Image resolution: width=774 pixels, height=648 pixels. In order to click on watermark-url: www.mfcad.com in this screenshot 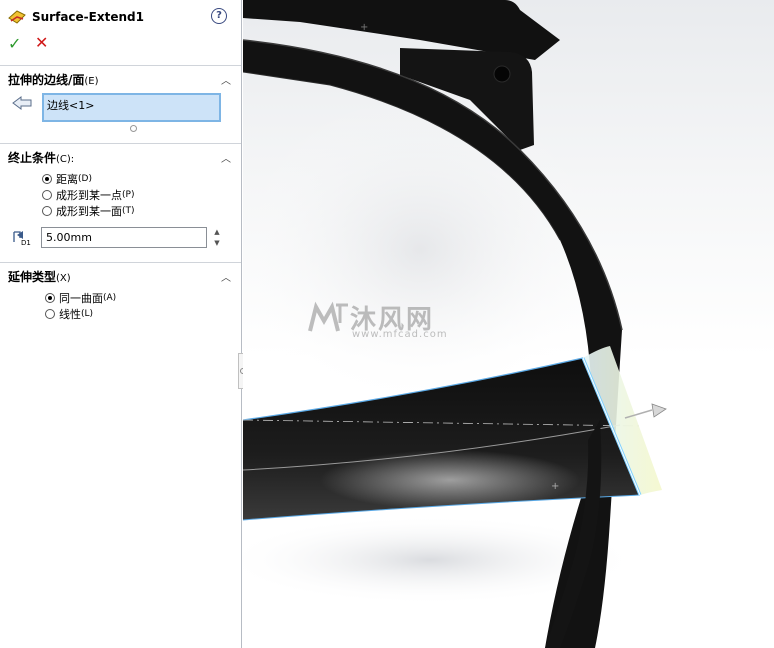, I will do `click(400, 334)`.